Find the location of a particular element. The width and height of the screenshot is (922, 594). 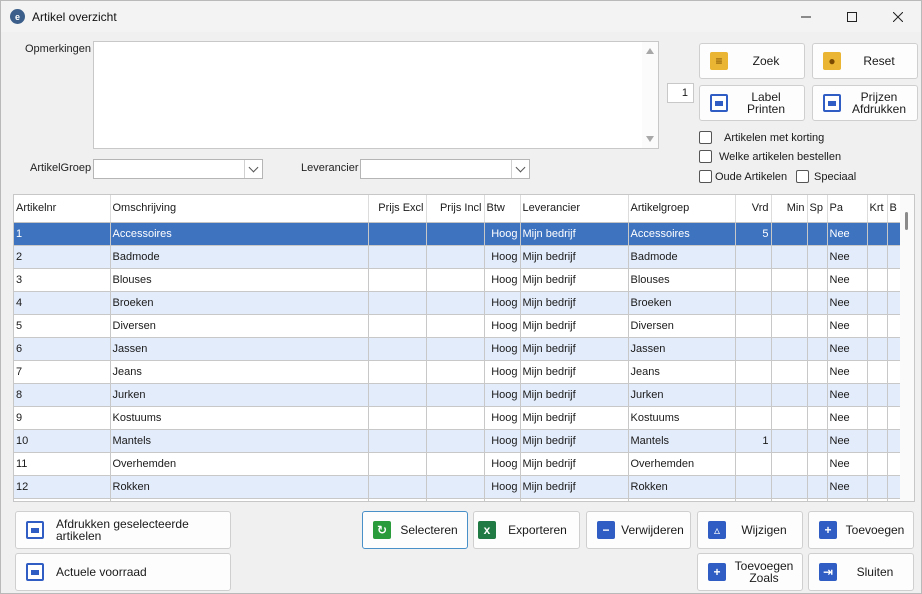

table-row: 8 Jurken Hoog Mijn bedrijf Jurken Nee is located at coordinates (458, 395).